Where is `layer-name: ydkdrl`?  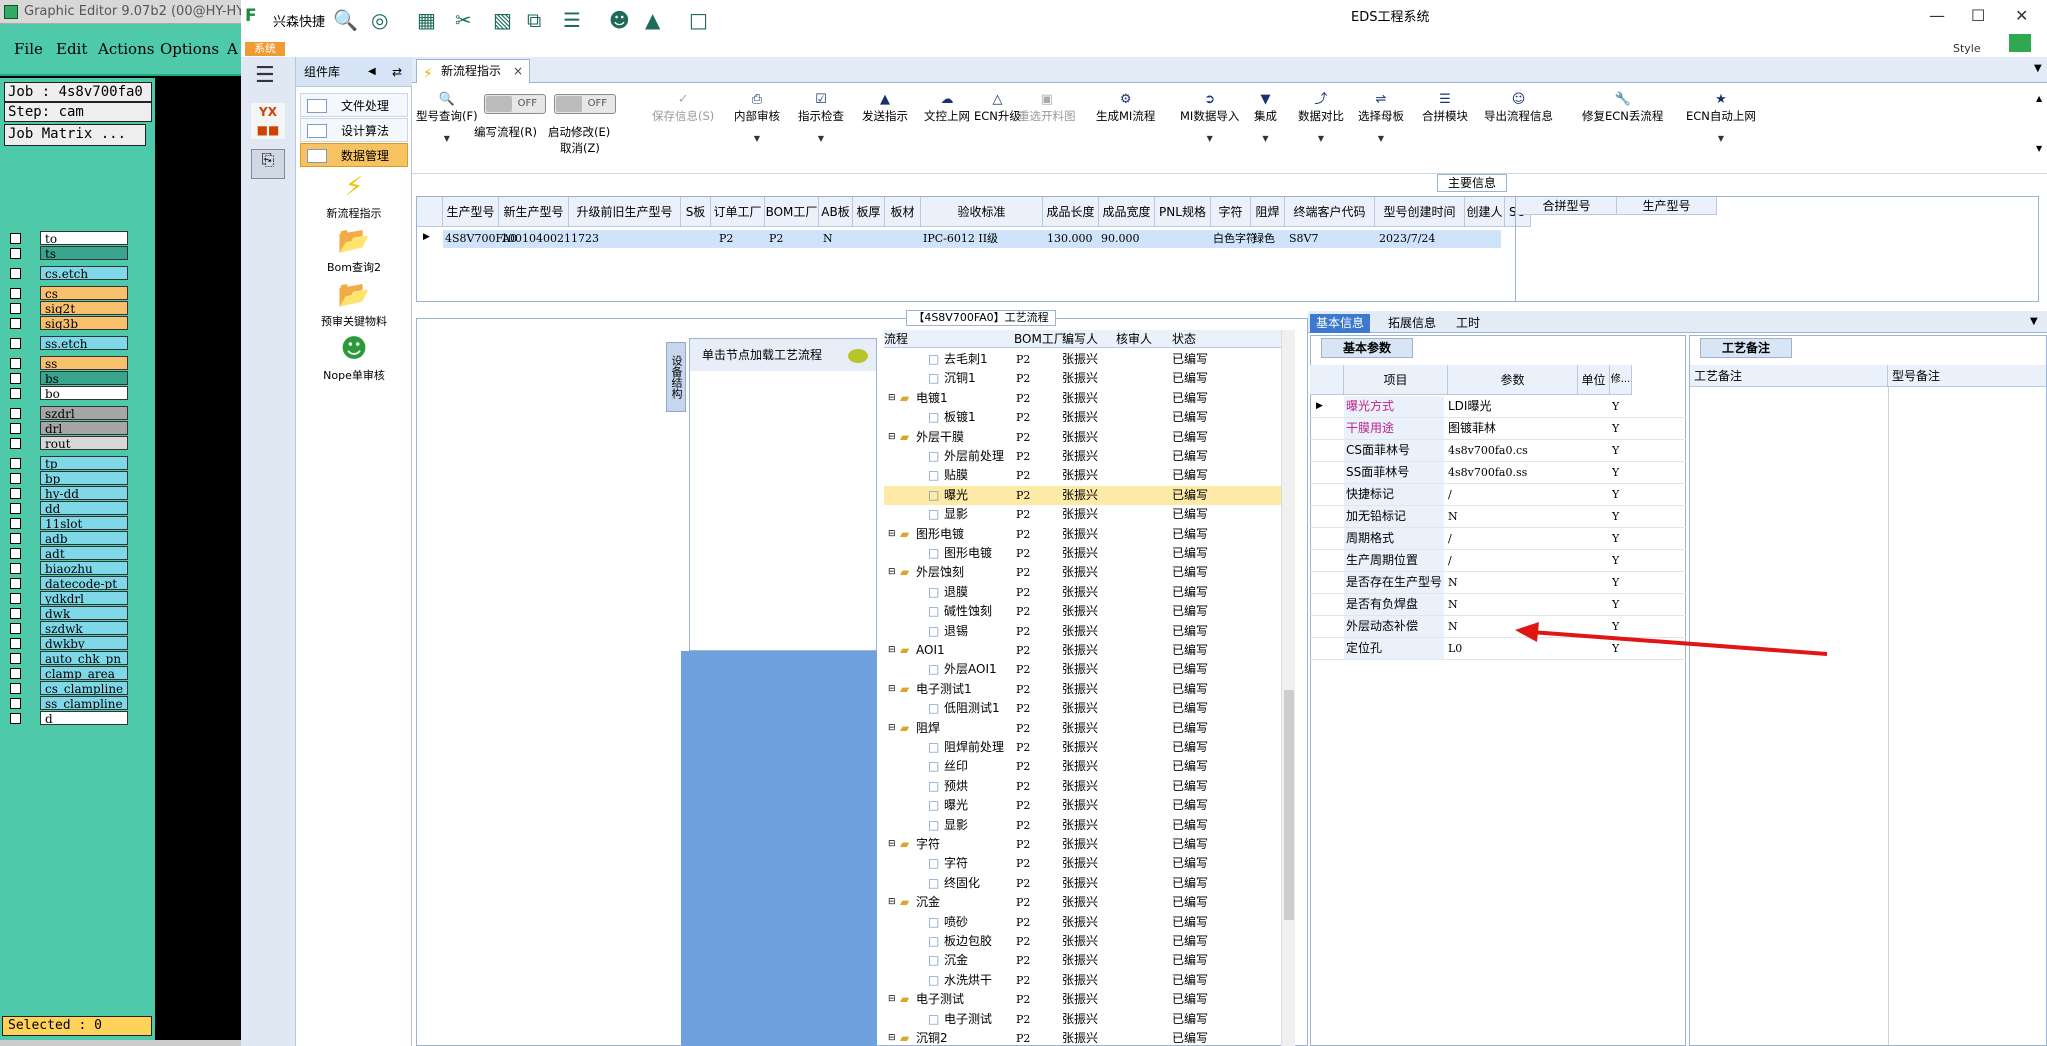
layer-name: ydkdrl is located at coordinates (84, 598).